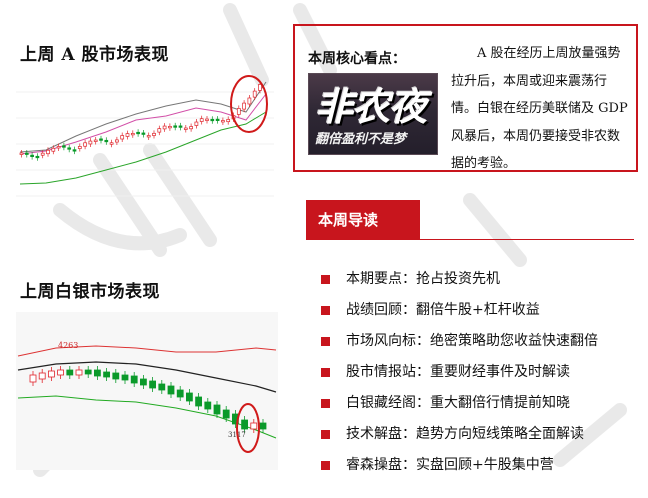 This screenshot has height=498, width=648. Describe the element at coordinates (95, 55) in the screenshot. I see `a-share-section-title: 上周 A 股市场表现` at that location.